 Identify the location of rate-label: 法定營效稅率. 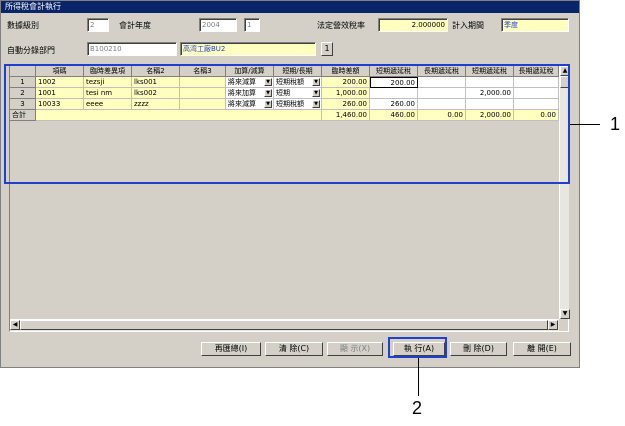
(341, 25).